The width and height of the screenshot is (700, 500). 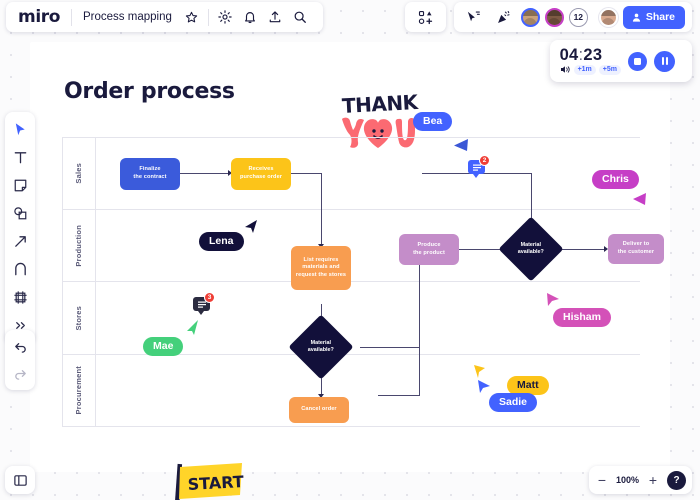 What do you see at coordinates (433, 122) in the screenshot?
I see `cursor-label: Bea` at bounding box center [433, 122].